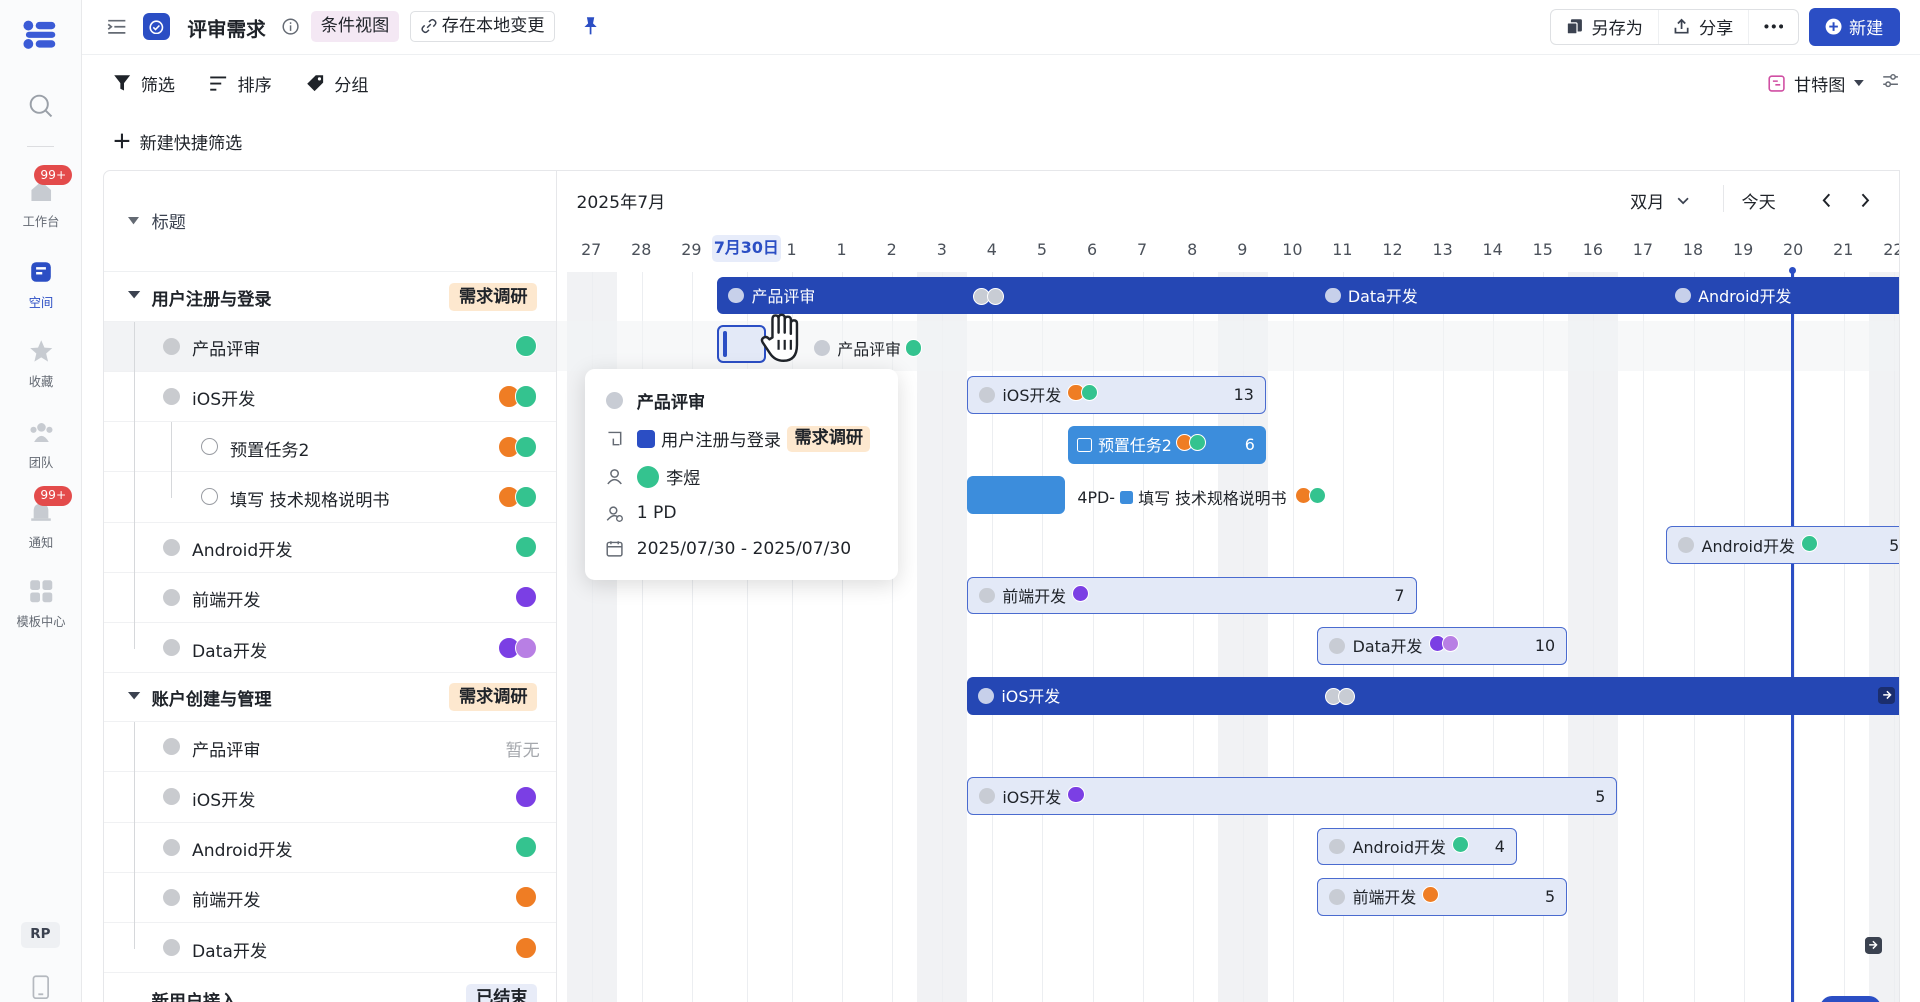 This screenshot has height=1002, width=1920. What do you see at coordinates (41, 197) in the screenshot?
I see `nav-item-workbench: 99+ 工作台` at bounding box center [41, 197].